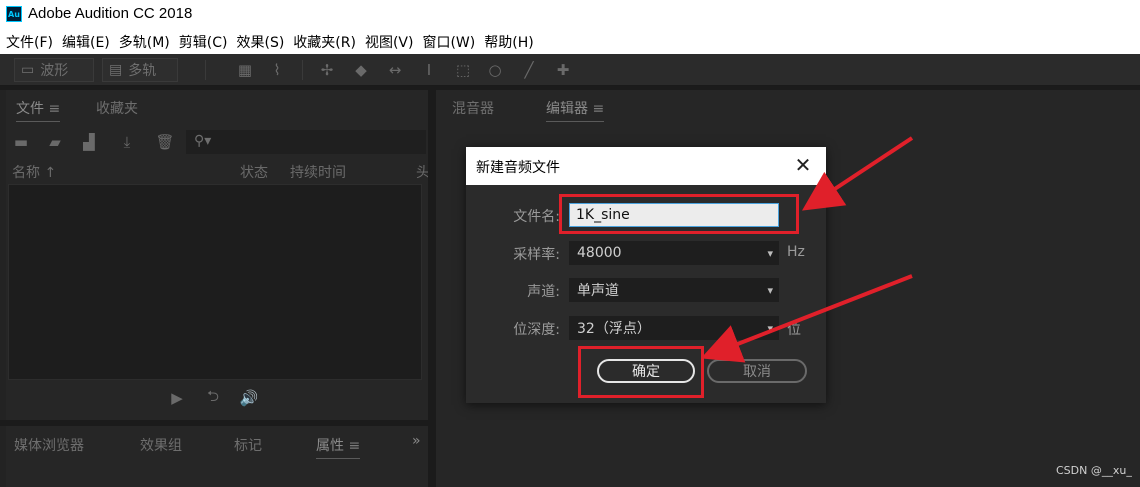 The height and width of the screenshot is (487, 1140). What do you see at coordinates (1094, 470) in the screenshot?
I see `watermark: CSDN @__xu_` at bounding box center [1094, 470].